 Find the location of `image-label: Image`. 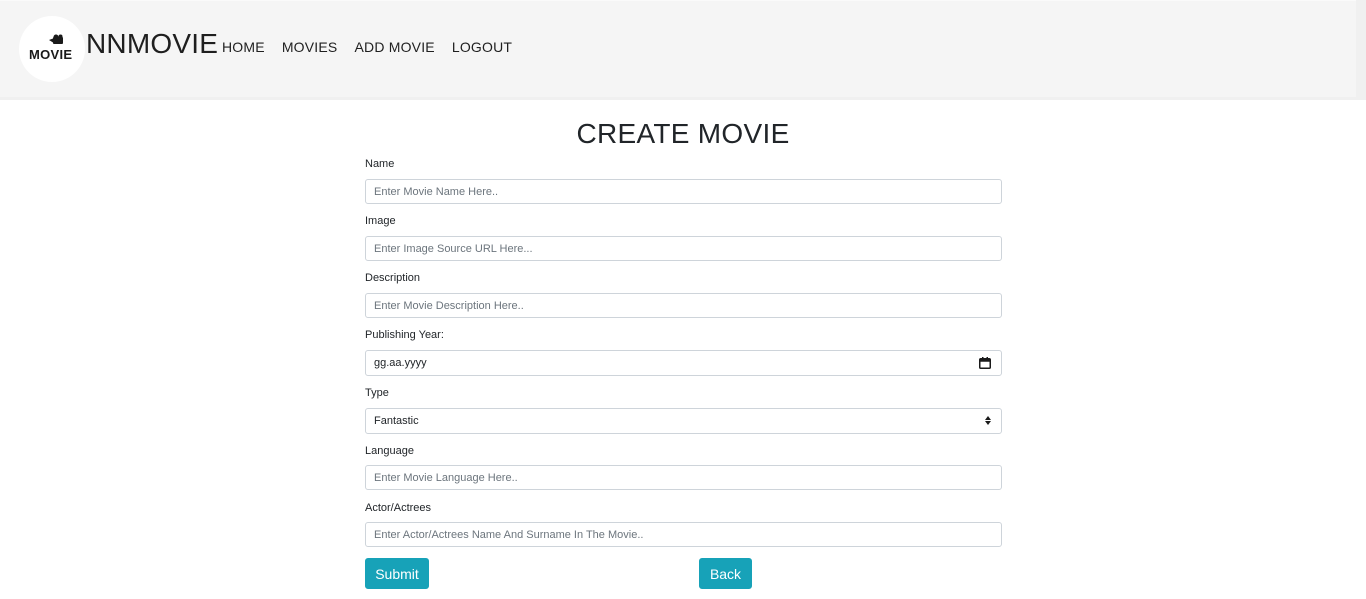

image-label: Image is located at coordinates (380, 221).